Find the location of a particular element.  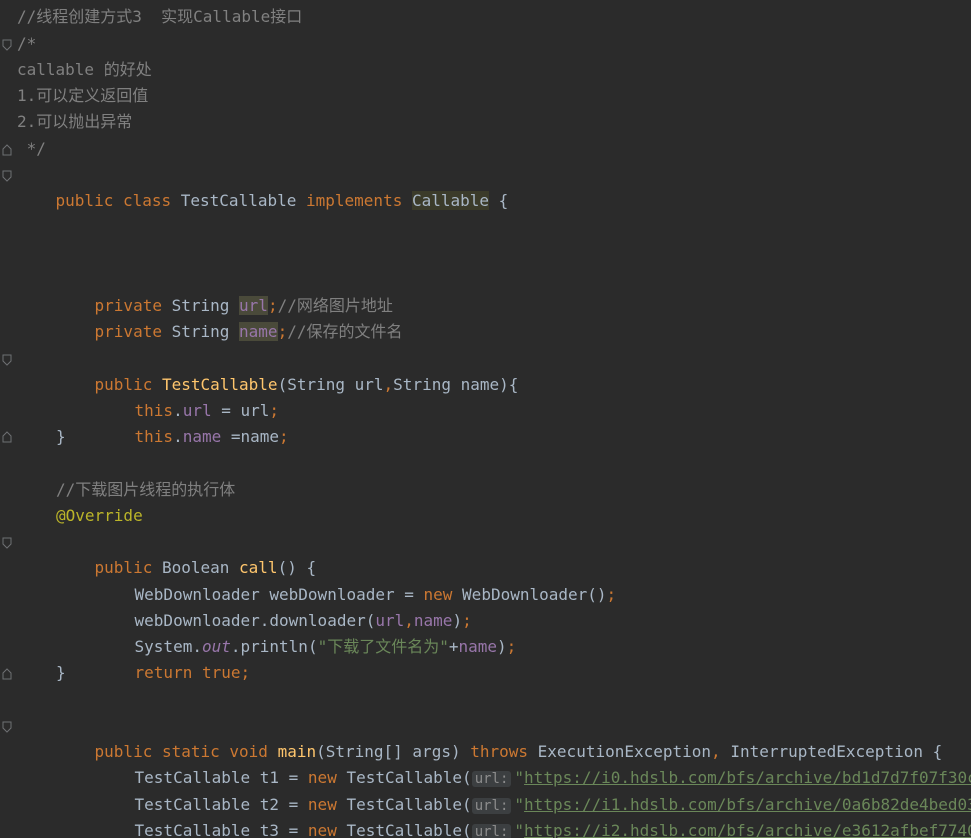

code-line: webDownloader.downloader(url,name); is located at coordinates (284, 606).